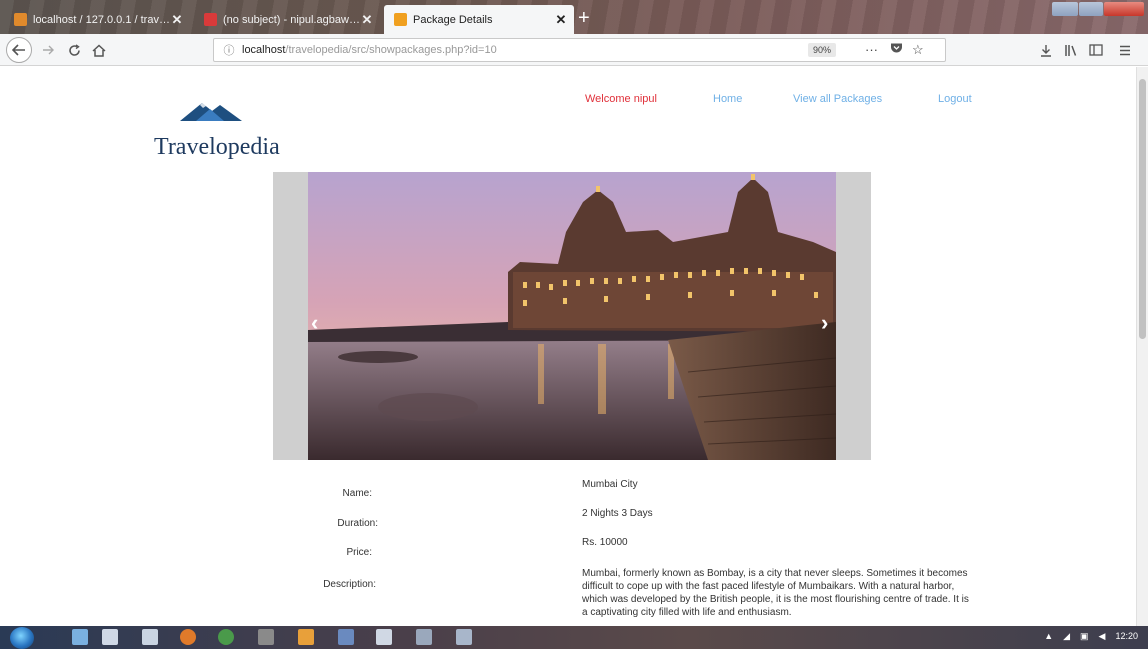 Image resolution: width=1148 pixels, height=649 pixels. I want to click on download-icon, so click(1046, 50).